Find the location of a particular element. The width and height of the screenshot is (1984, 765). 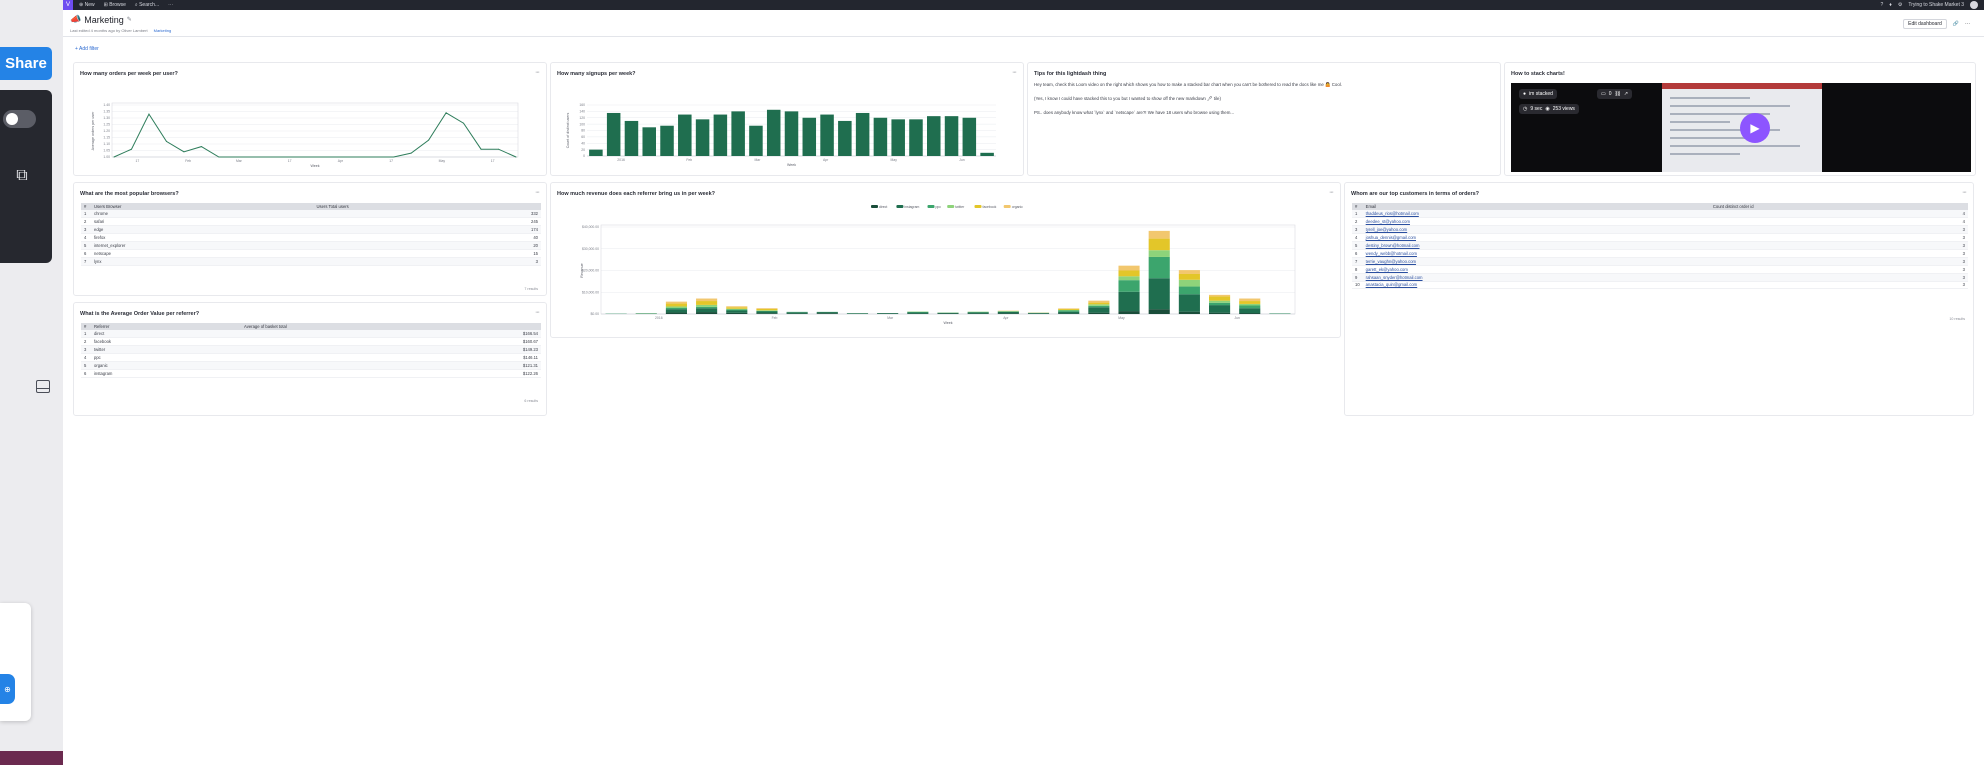

table-cell: wendy_webb@hotmail.com is located at coordinates (1536, 253).